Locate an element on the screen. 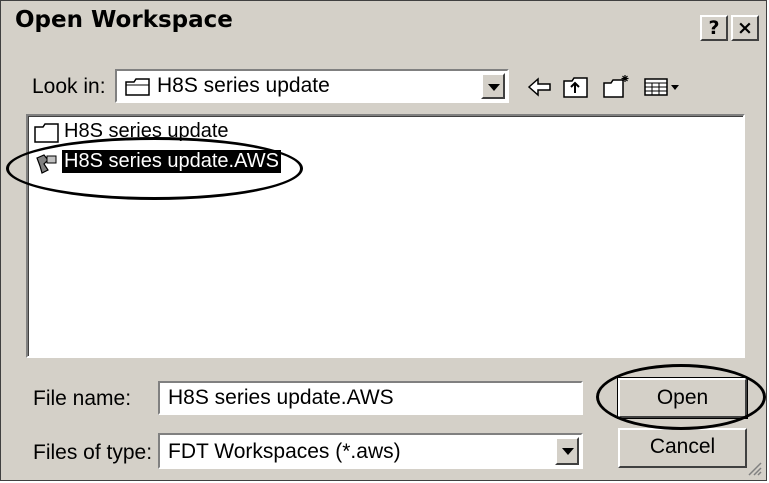  look-in-dropdown-button is located at coordinates (493, 86).